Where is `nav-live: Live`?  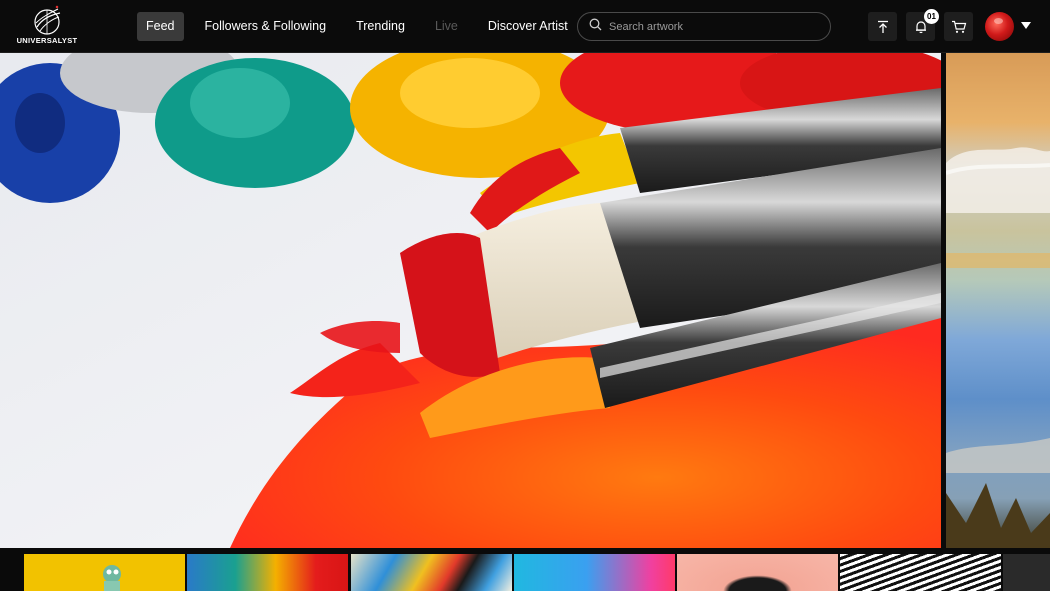 nav-live: Live is located at coordinates (446, 26).